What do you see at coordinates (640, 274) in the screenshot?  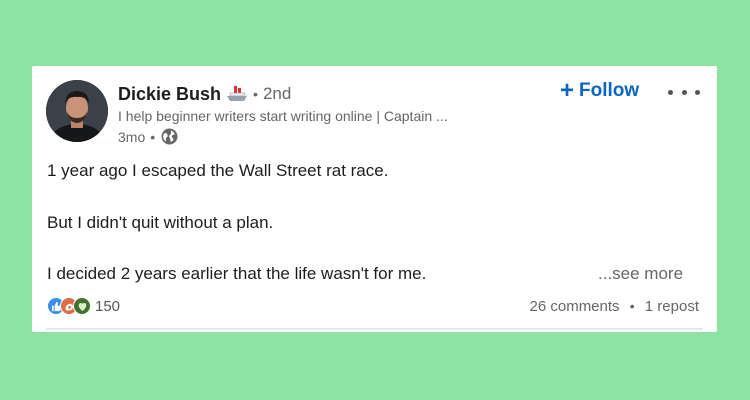 I see `see-more-link: ...see more` at bounding box center [640, 274].